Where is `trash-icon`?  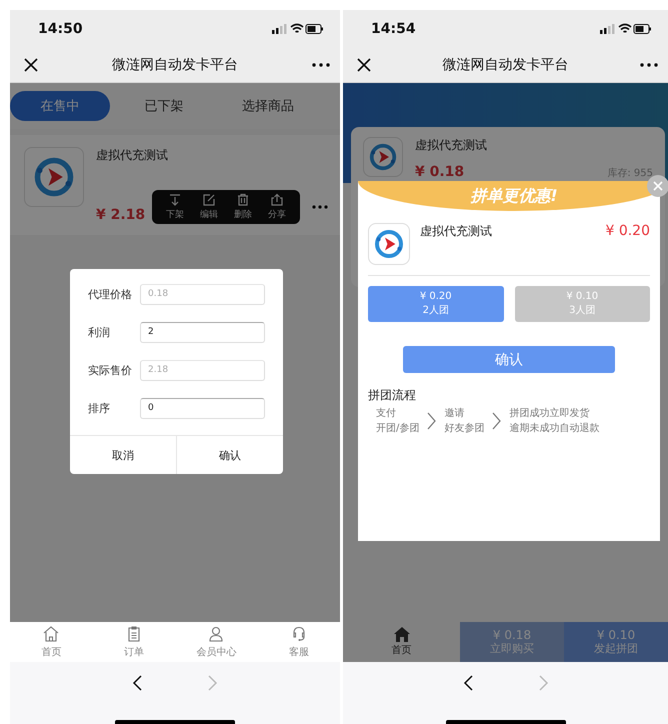
trash-icon is located at coordinates (243, 200).